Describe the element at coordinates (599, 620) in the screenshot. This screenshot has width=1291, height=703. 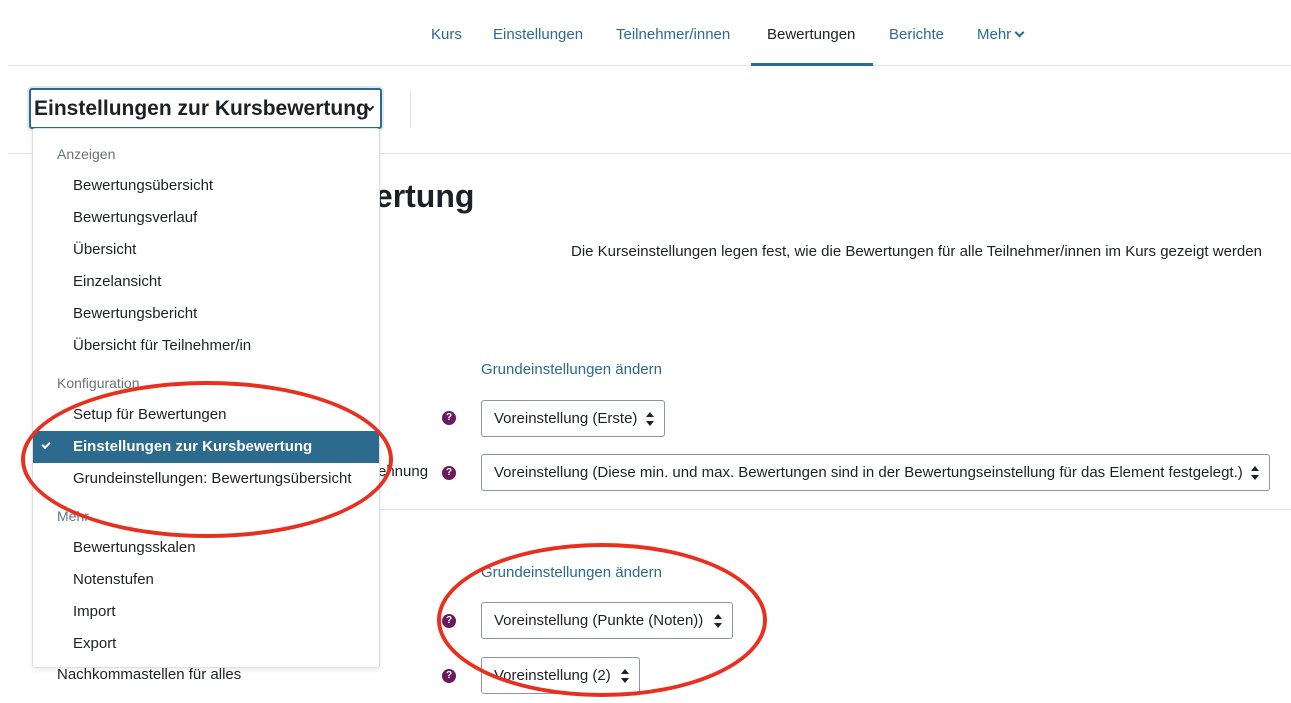
I see `select-value: Voreinstellung (Punkte (Noten))` at that location.